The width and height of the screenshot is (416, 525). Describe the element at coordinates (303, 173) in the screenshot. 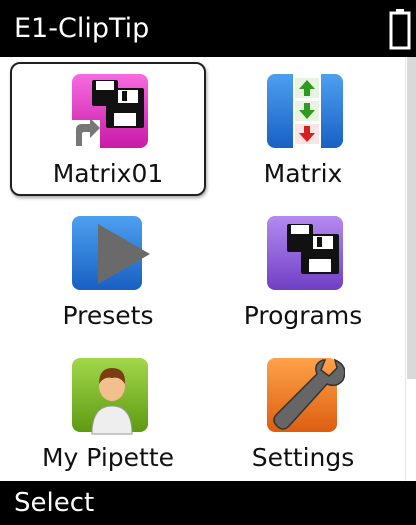

I see `tile-label: Matrix` at that location.